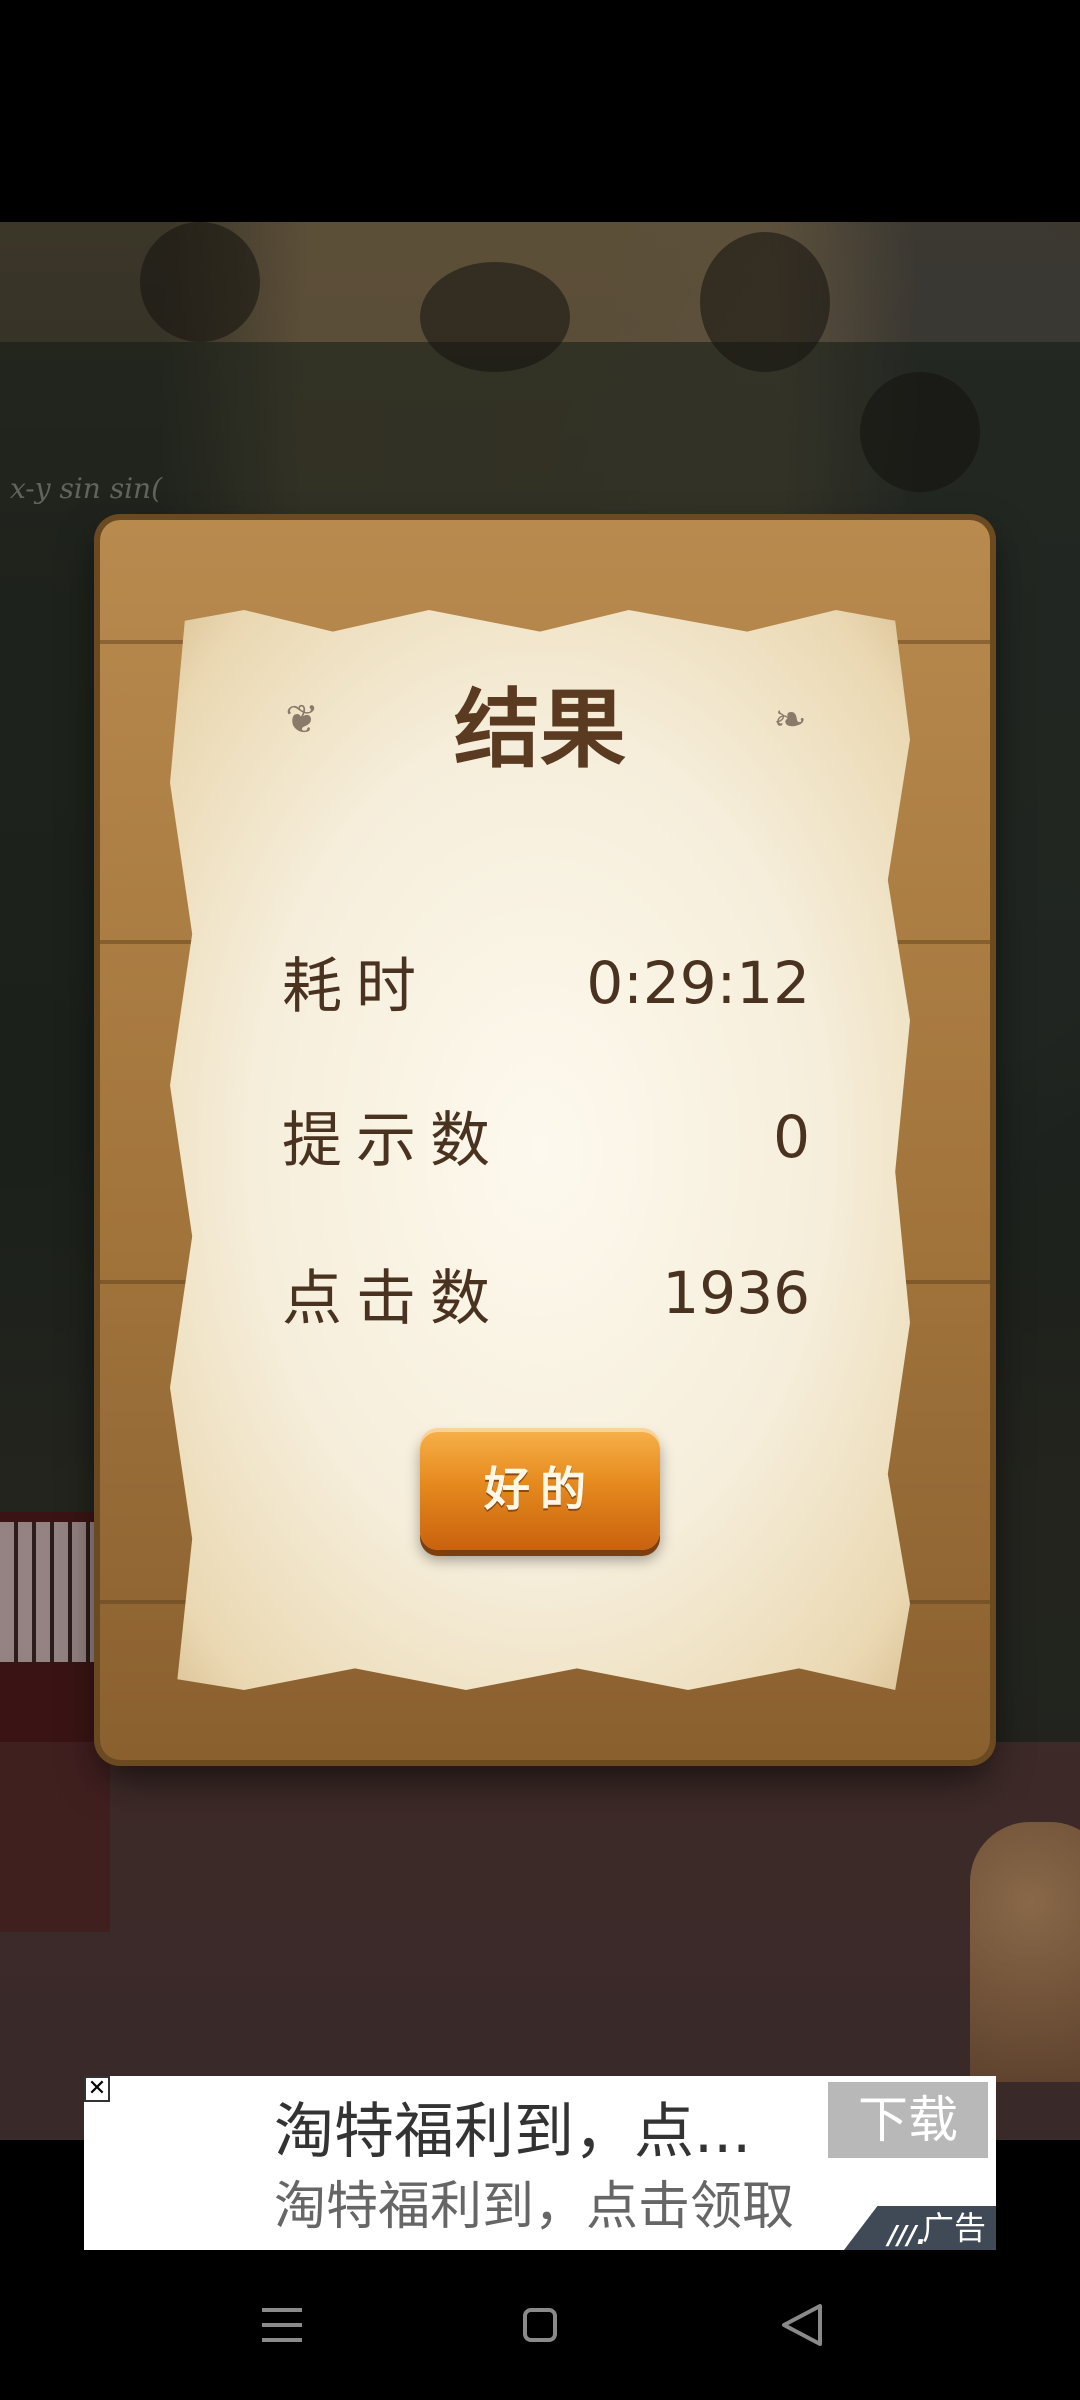 The height and width of the screenshot is (2400, 1080). I want to click on navigation-bar, so click(540, 2325).